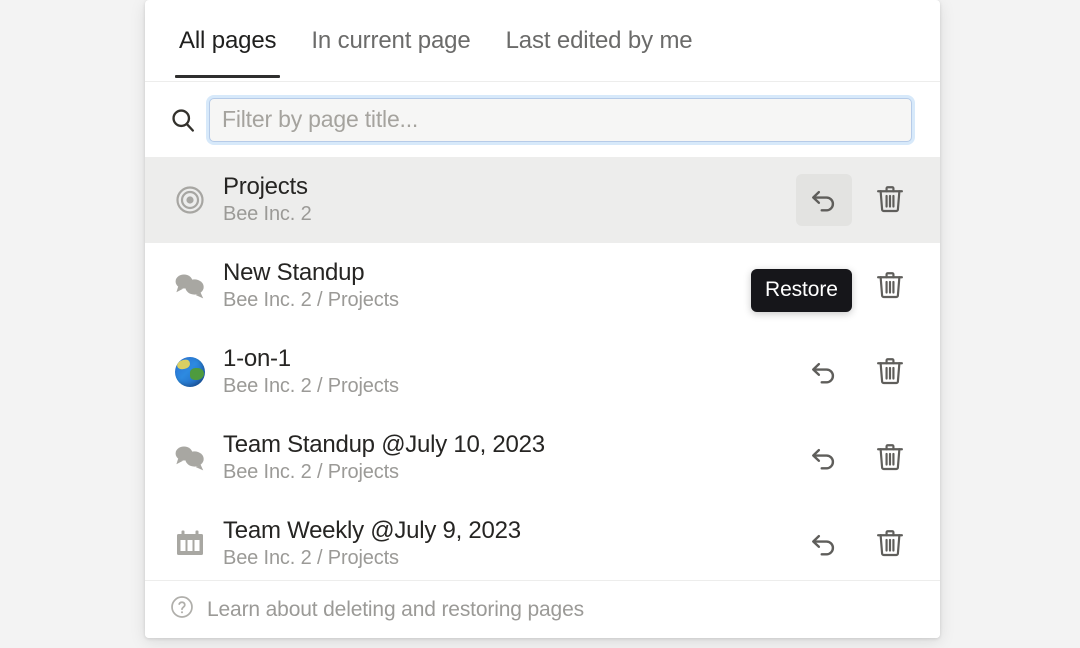 This screenshot has height=648, width=1080. I want to click on search-icon, so click(183, 120).